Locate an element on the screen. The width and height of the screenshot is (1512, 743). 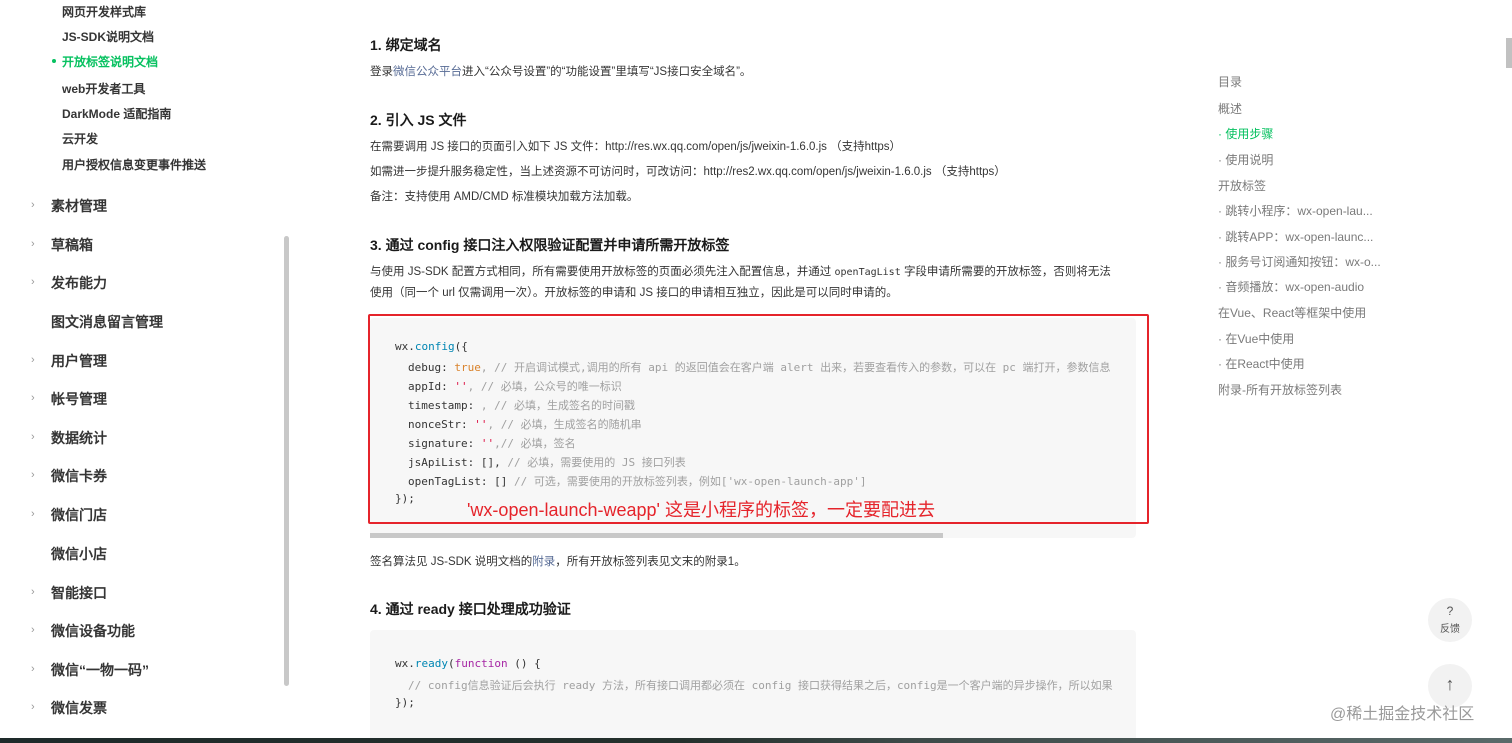
section-title-config: 3. 通过 config 接口注入权限验证配置并申请所需开放标签 is located at coordinates (550, 245).